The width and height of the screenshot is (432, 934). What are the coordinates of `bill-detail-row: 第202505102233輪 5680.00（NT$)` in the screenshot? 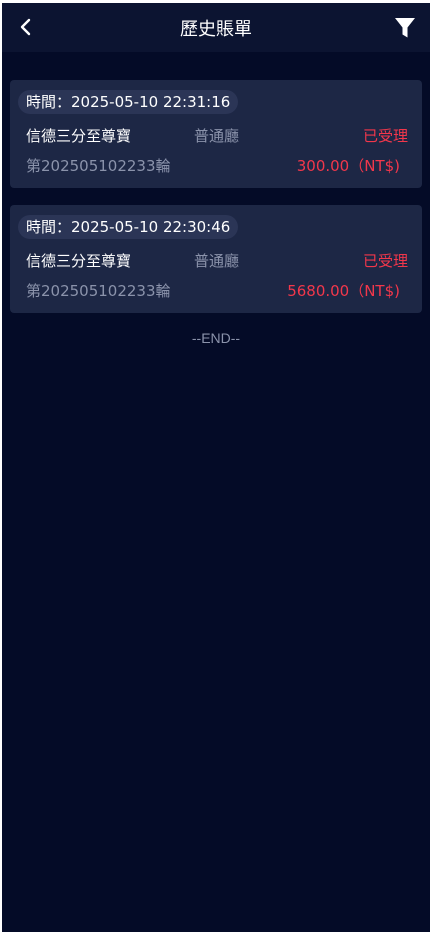 It's located at (217, 290).